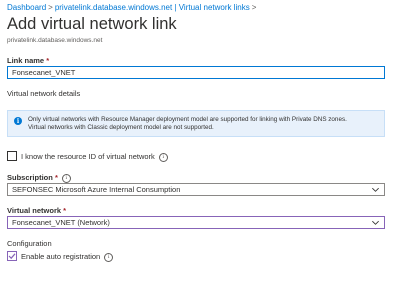 The image size is (400, 281). What do you see at coordinates (196, 72) in the screenshot?
I see `link-name-input: Fonsecanet_VNET` at bounding box center [196, 72].